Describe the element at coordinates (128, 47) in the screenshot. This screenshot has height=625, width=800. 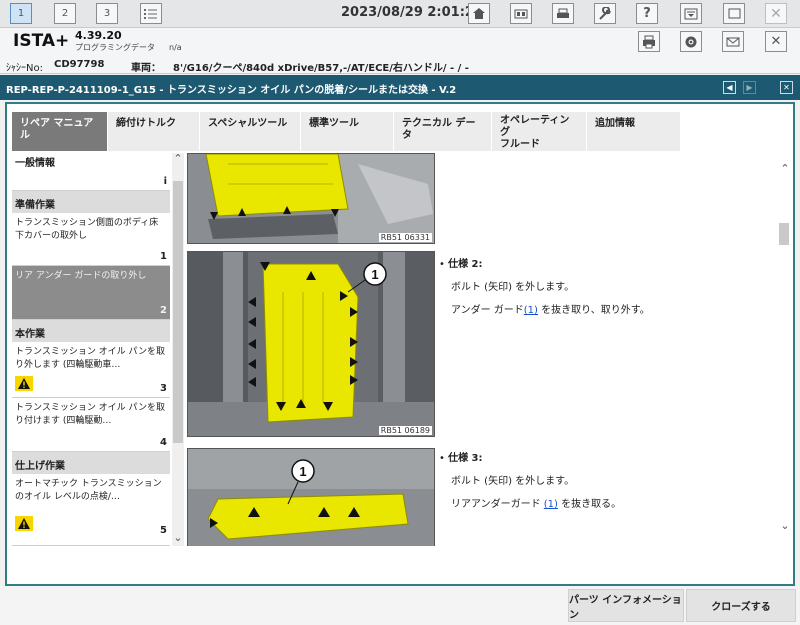
I see `program-data: プログラミングデータ n/a` at that location.